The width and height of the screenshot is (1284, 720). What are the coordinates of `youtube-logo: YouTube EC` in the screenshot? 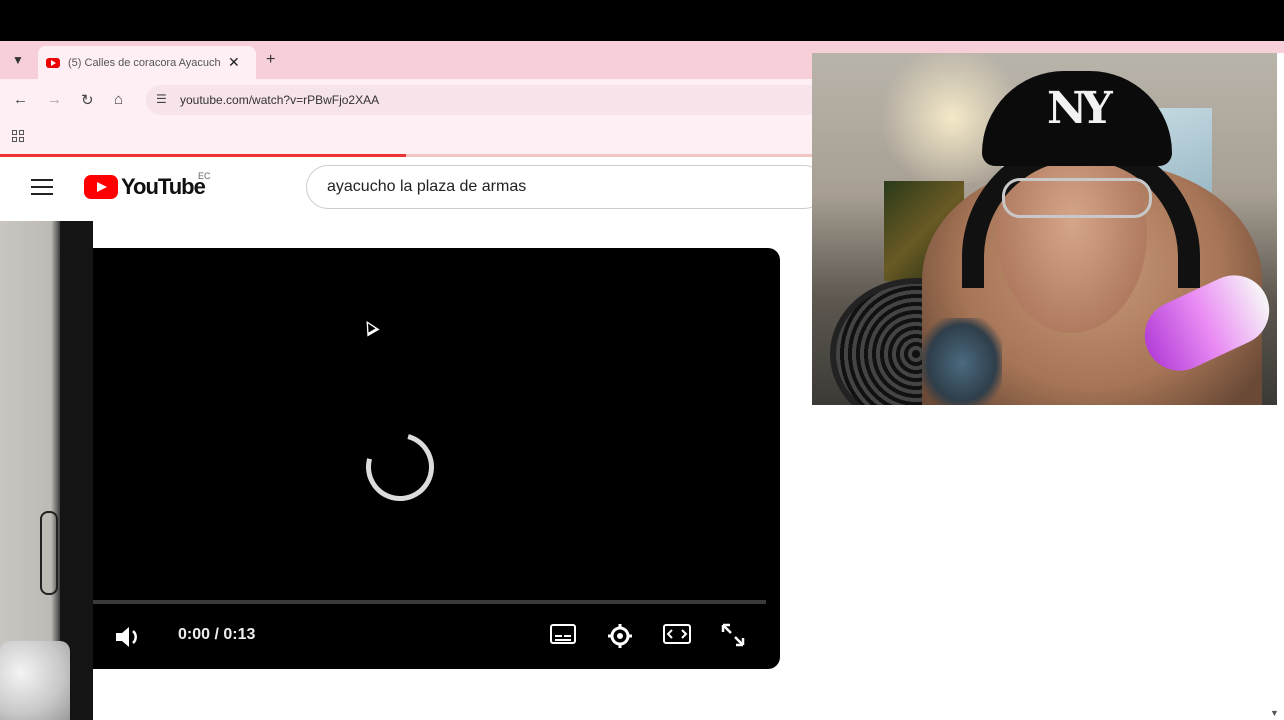 It's located at (147, 185).